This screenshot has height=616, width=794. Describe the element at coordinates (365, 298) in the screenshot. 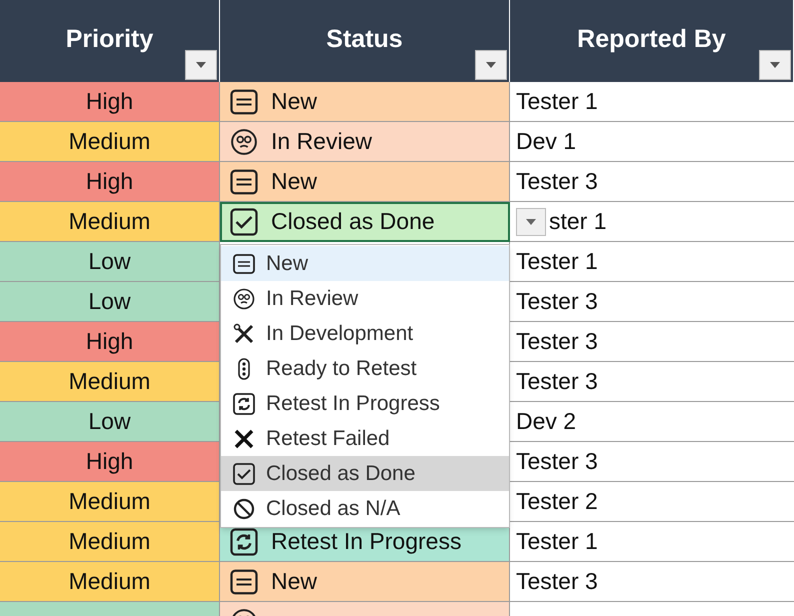

I see `dropdown-option: In Review` at that location.